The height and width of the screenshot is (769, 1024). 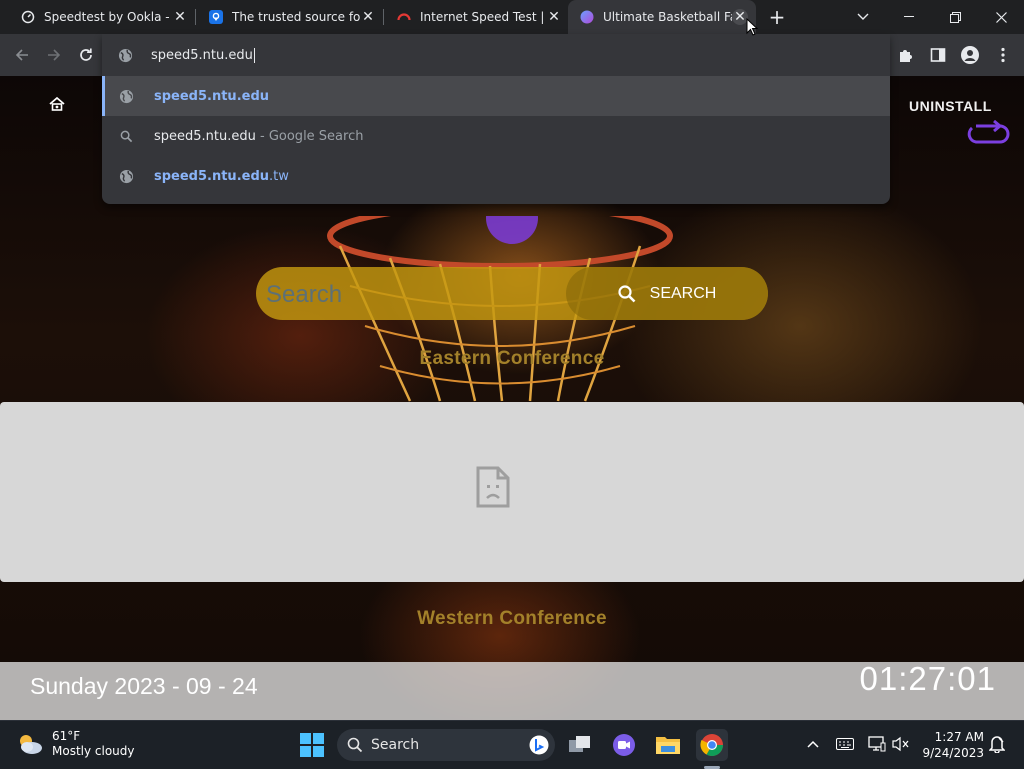 I want to click on home-icon, so click(x=57, y=104).